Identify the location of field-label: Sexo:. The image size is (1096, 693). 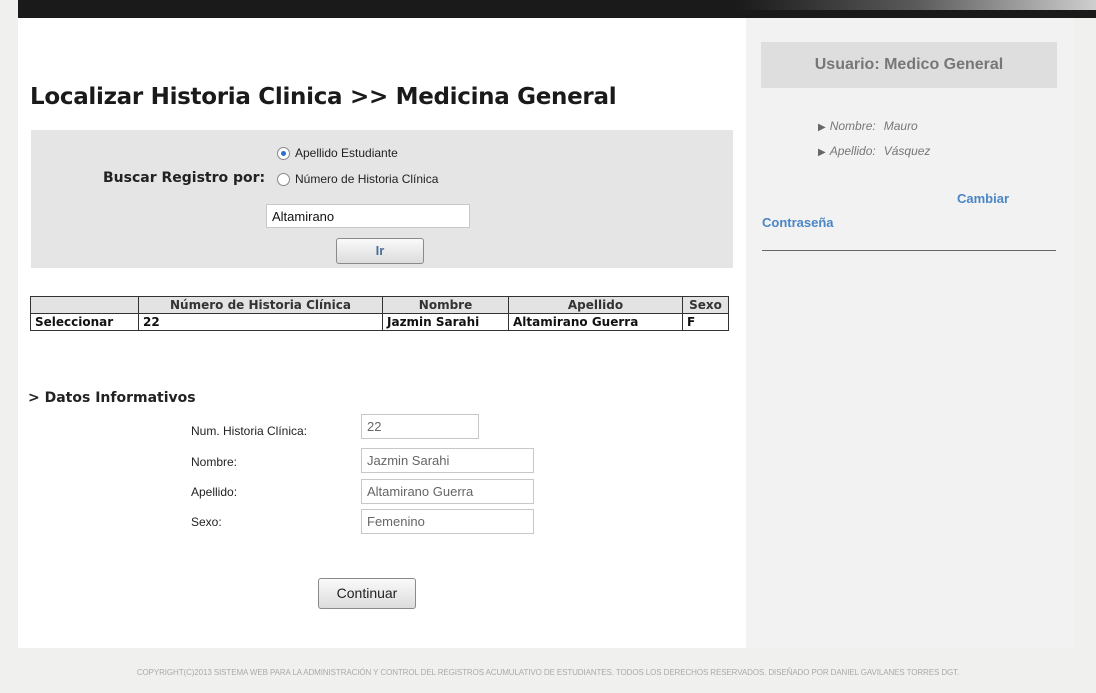
(206, 522).